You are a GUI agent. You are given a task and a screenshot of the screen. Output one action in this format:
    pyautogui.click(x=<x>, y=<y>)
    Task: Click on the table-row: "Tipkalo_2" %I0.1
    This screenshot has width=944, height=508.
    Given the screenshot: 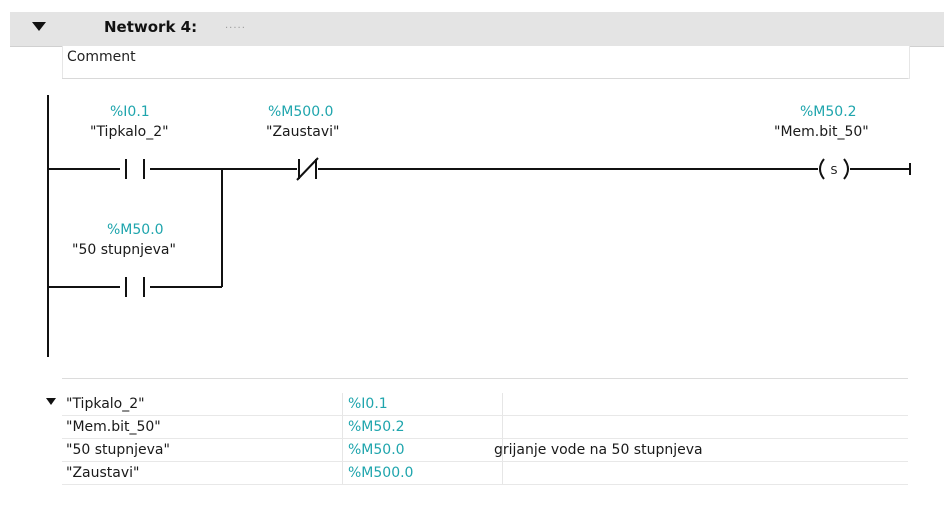 What is the action you would take?
    pyautogui.click(x=485, y=404)
    